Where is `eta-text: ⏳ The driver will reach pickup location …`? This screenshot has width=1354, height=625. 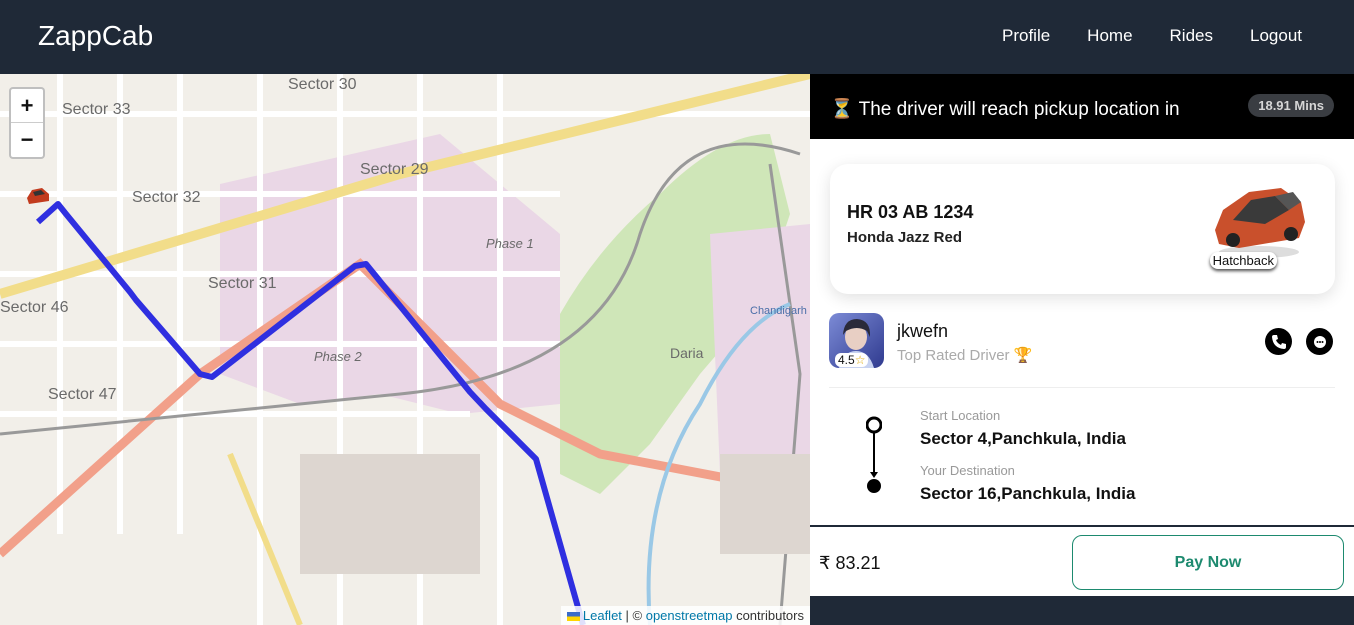
eta-text: ⏳ The driver will reach pickup location … is located at coordinates (1005, 109).